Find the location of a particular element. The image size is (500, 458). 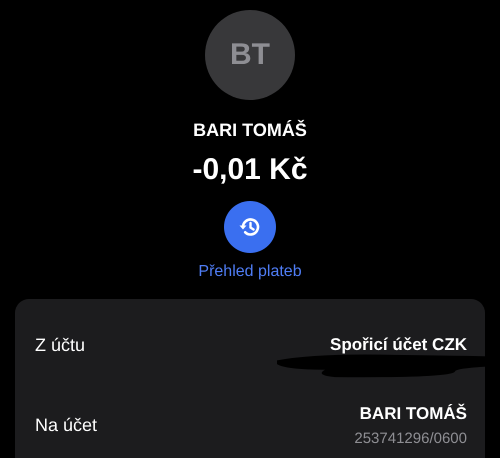

detail-value: Spořicí účet CZK is located at coordinates (398, 345).